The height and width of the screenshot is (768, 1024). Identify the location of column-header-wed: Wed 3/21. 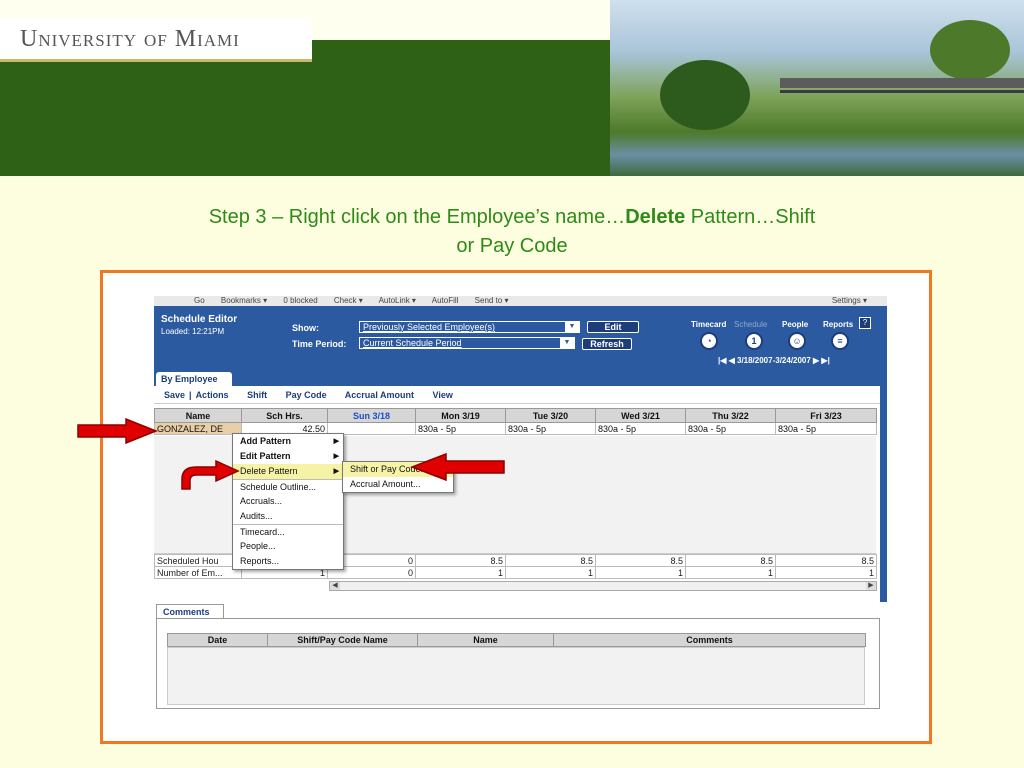
(640, 415).